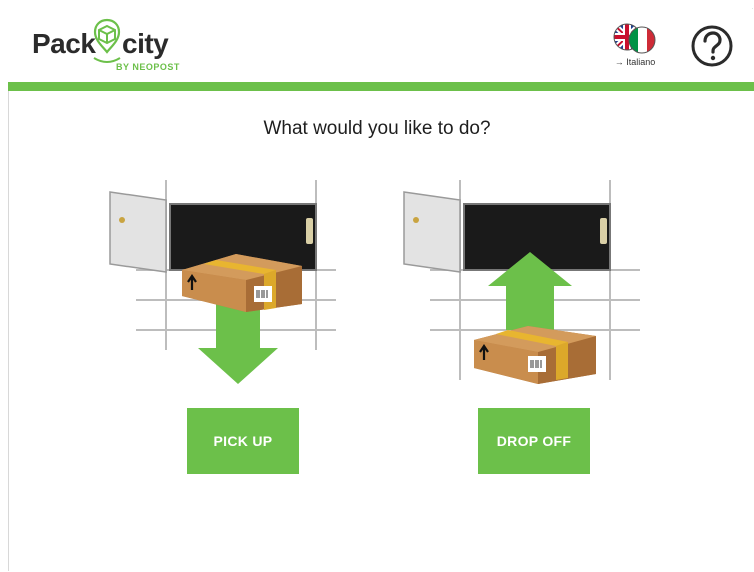 This screenshot has height=572, width=754. I want to click on pick-up-button: PICK UP, so click(243, 441).